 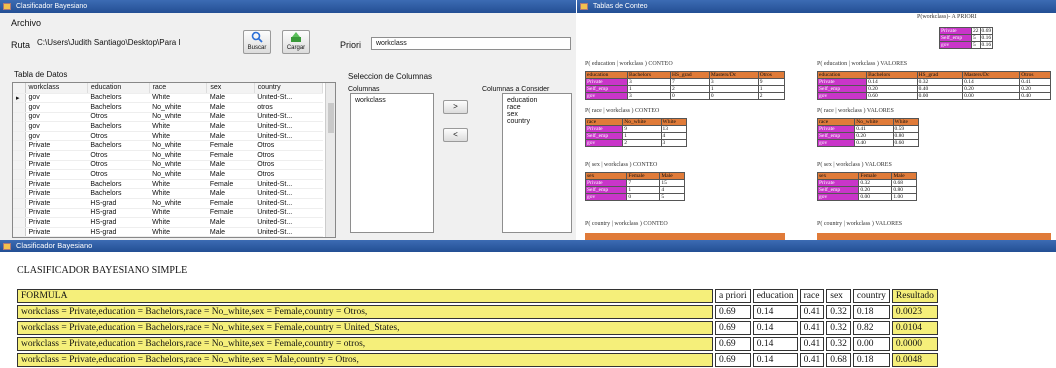 I want to click on list-item: workclass, so click(x=392, y=100).